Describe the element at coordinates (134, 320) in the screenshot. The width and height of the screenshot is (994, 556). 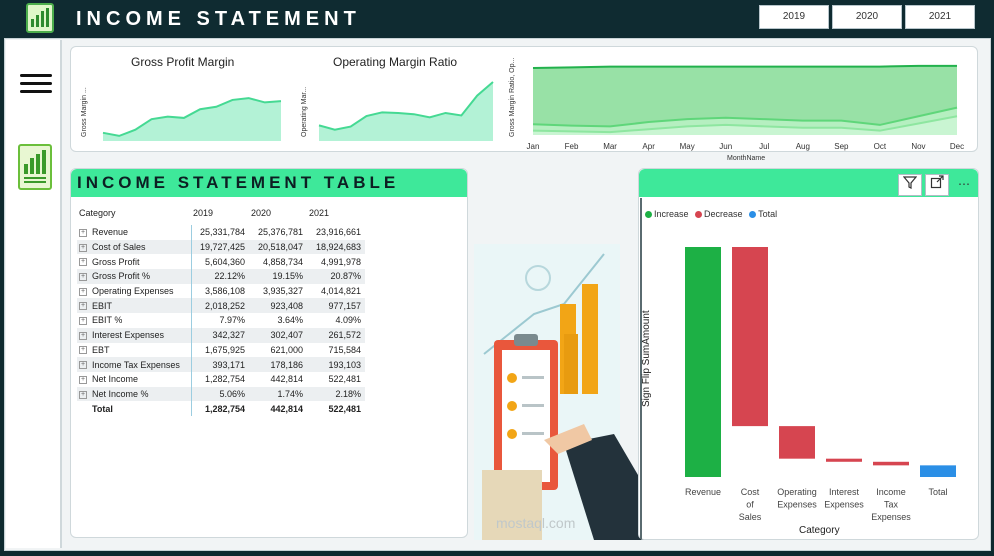
I see `row-category: + EBIT %` at that location.